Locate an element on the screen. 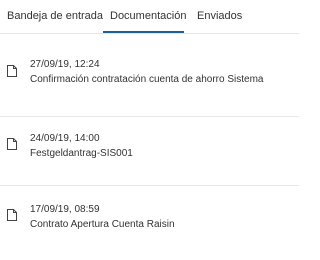 The height and width of the screenshot is (260, 320). tab-inbox: Bandeja de entrada is located at coordinates (55, 16).